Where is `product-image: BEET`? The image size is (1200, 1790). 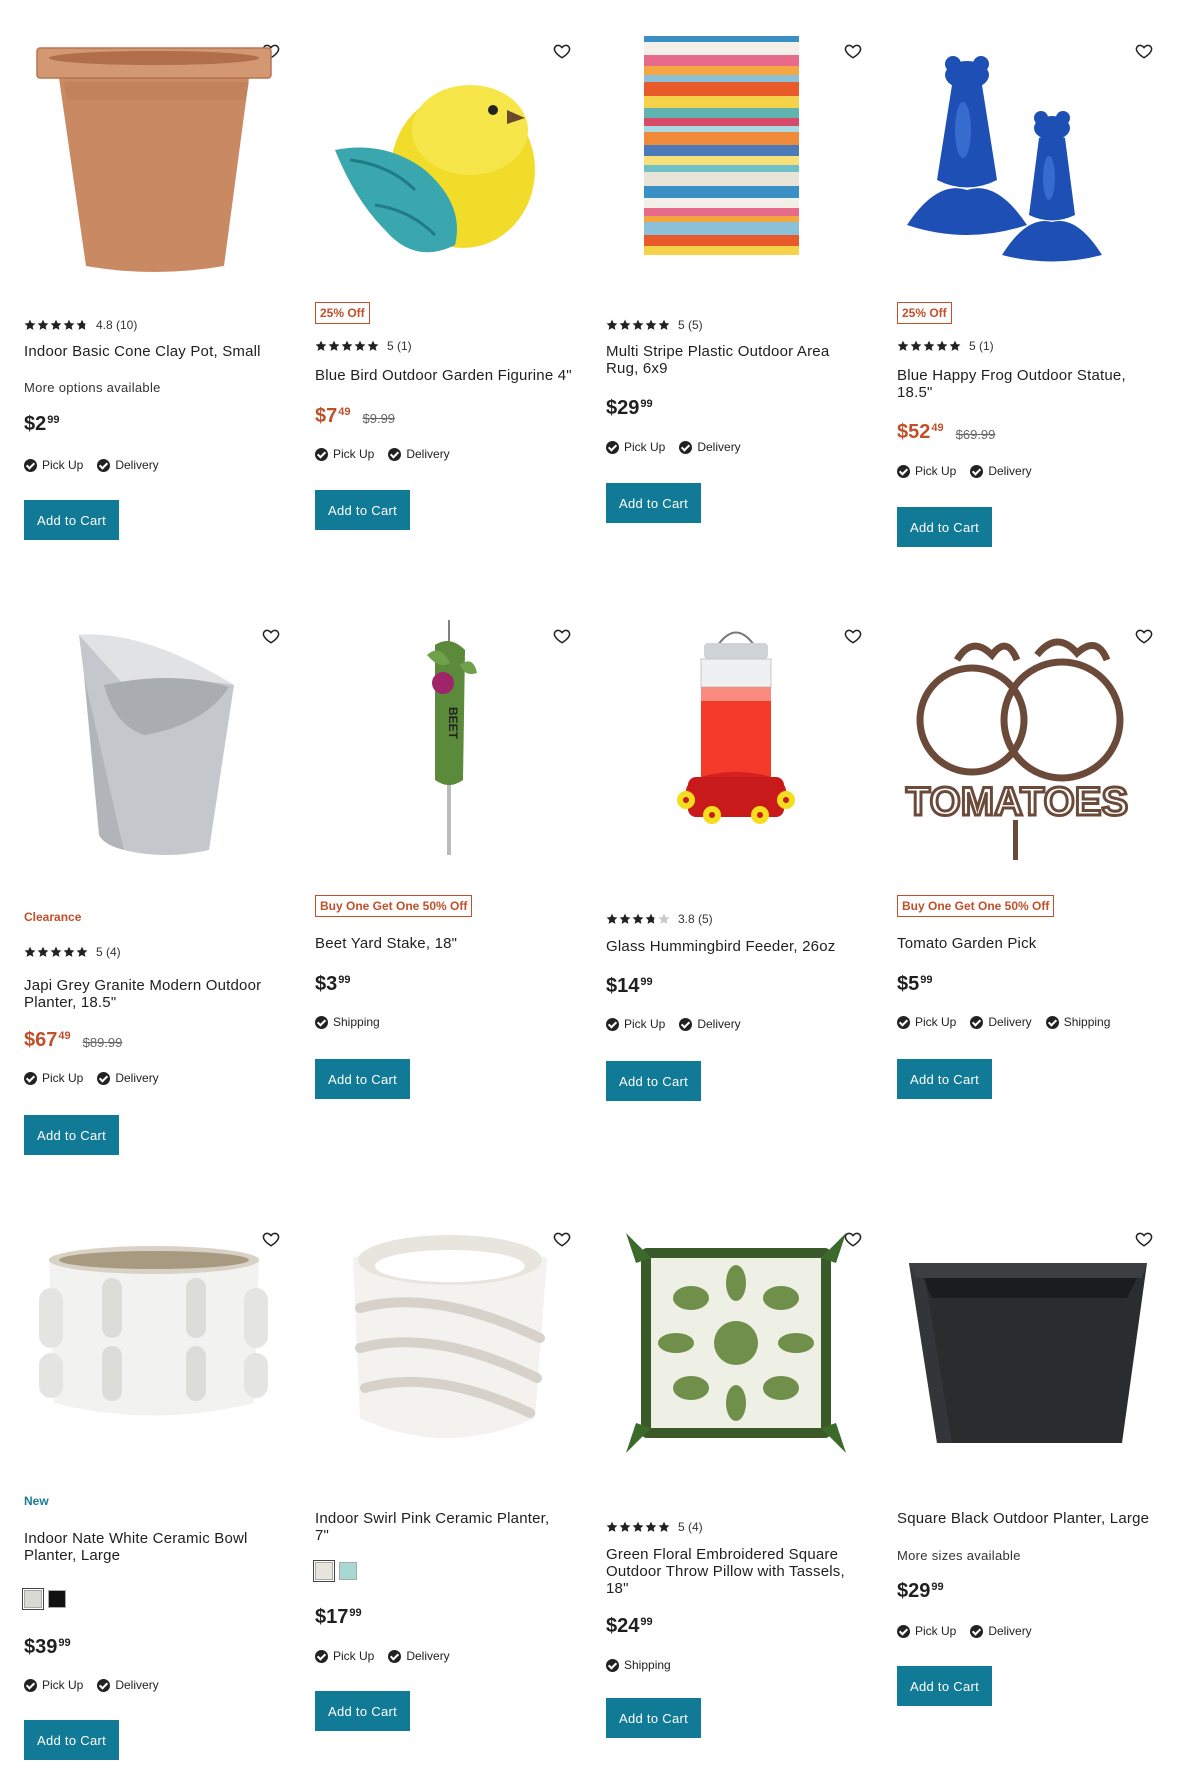
product-image: BEET is located at coordinates (445, 740).